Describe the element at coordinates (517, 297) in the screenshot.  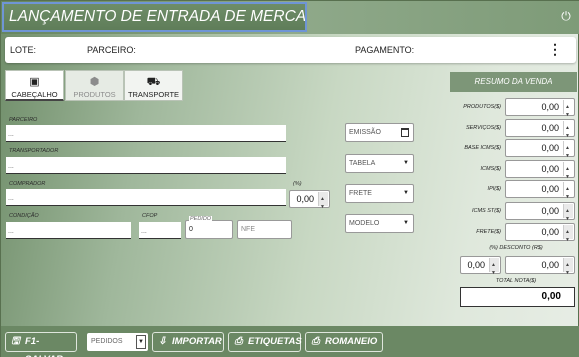
I see `total-value: 0,00` at that location.